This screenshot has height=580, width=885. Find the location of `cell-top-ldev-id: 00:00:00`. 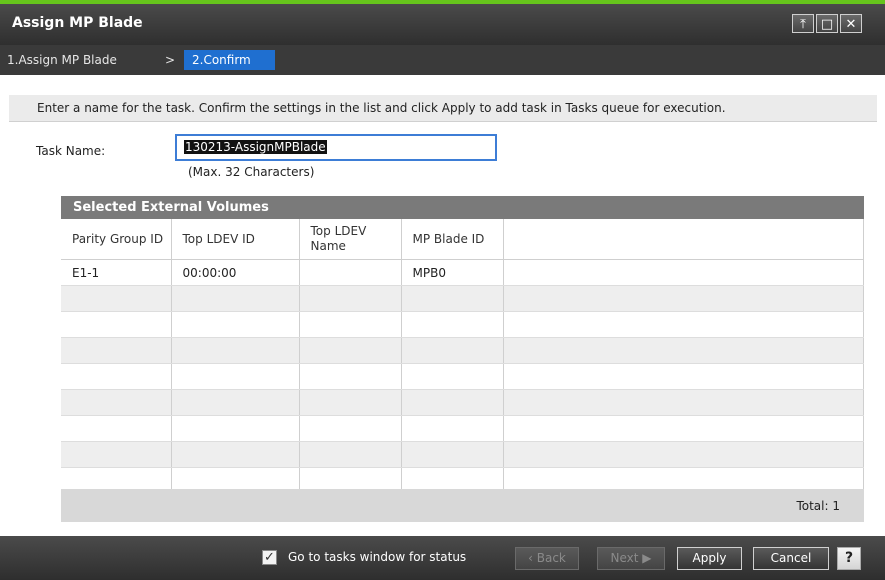

cell-top-ldev-id: 00:00:00 is located at coordinates (235, 272).